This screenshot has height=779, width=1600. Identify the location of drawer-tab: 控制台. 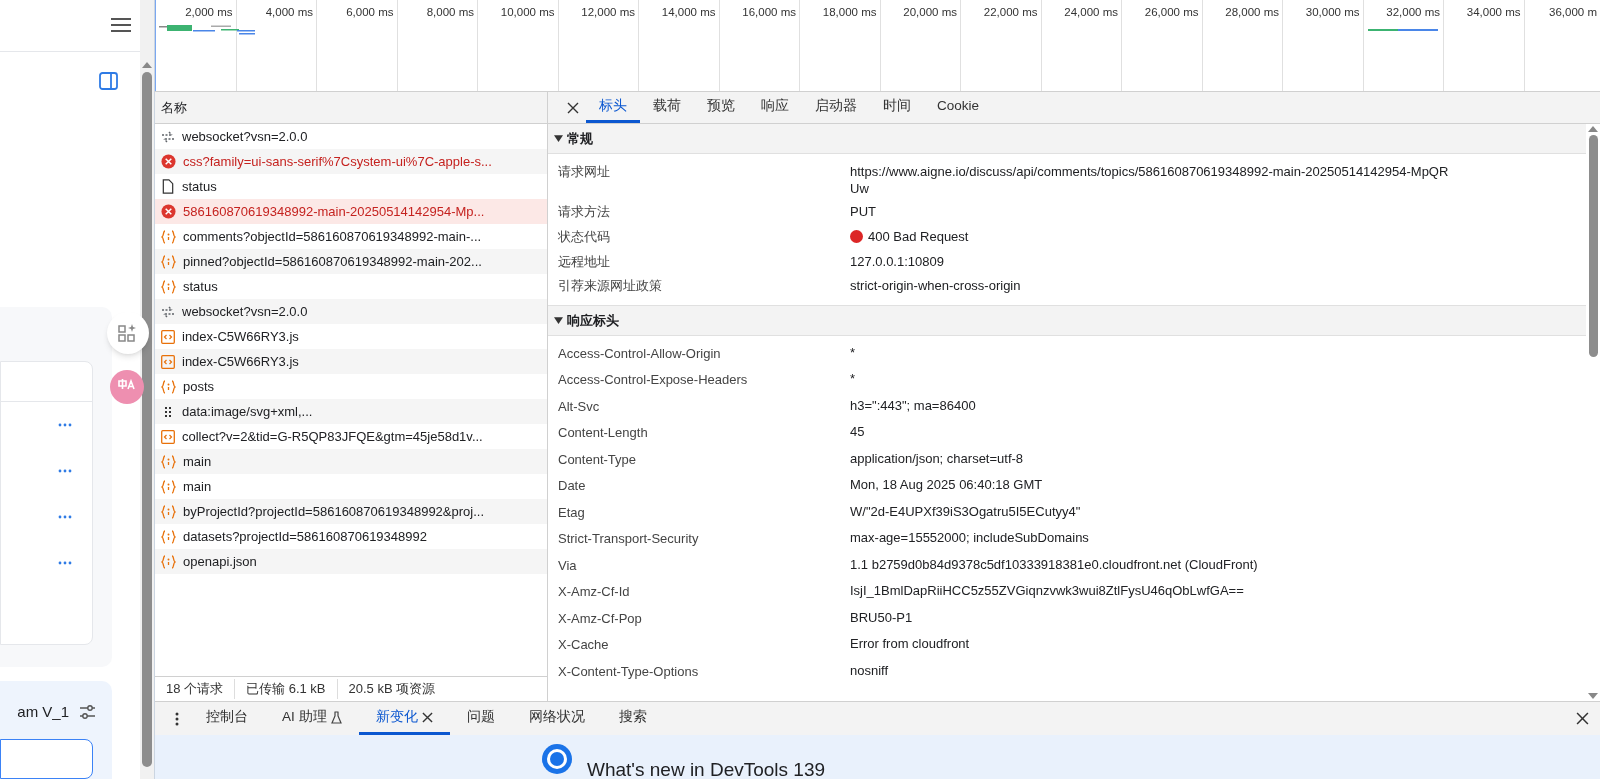
(227, 718).